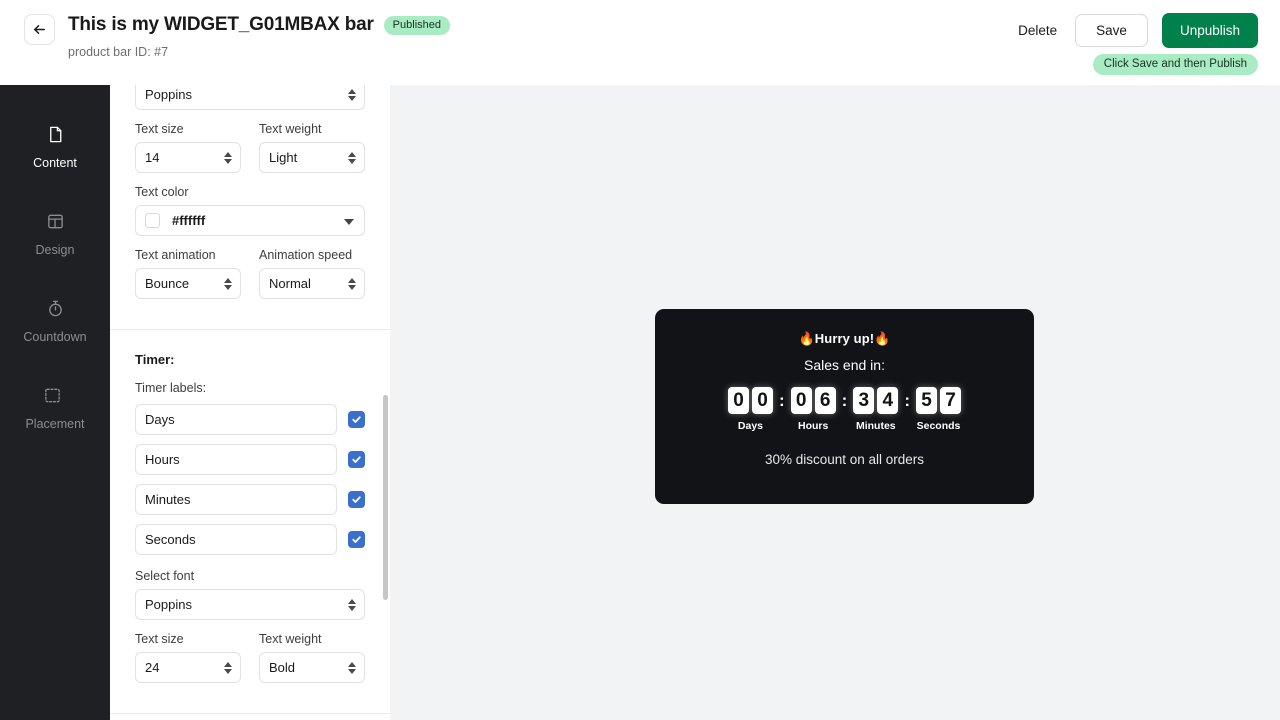 The image size is (1280, 720). What do you see at coordinates (844, 459) in the screenshot?
I see `widget-footer-text: 30% discount on all orders` at bounding box center [844, 459].